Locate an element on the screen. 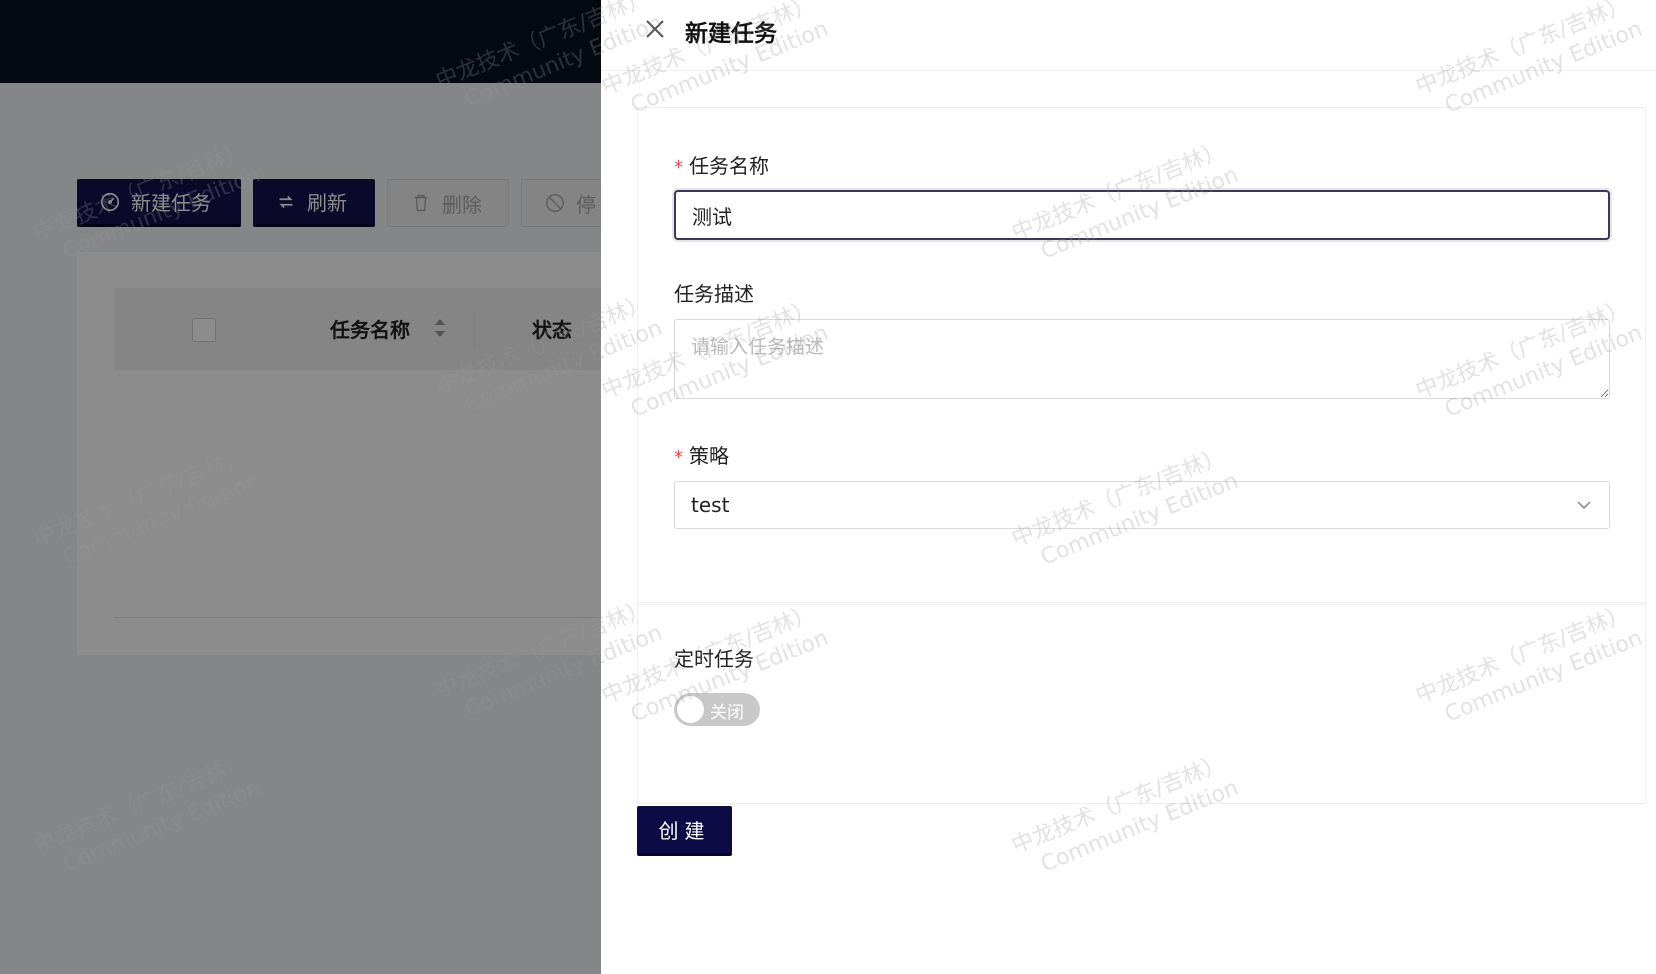 This screenshot has width=1656, height=974. schedule-toggle: 关闭 is located at coordinates (717, 709).